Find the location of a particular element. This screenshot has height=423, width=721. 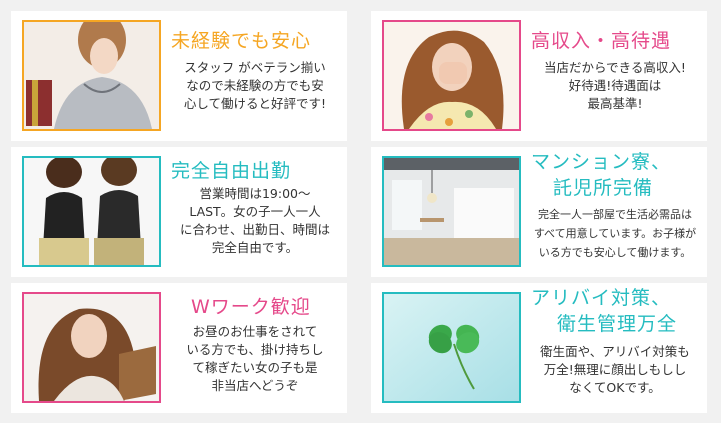

card-title: 高収入・高待遇 is located at coordinates (601, 41).